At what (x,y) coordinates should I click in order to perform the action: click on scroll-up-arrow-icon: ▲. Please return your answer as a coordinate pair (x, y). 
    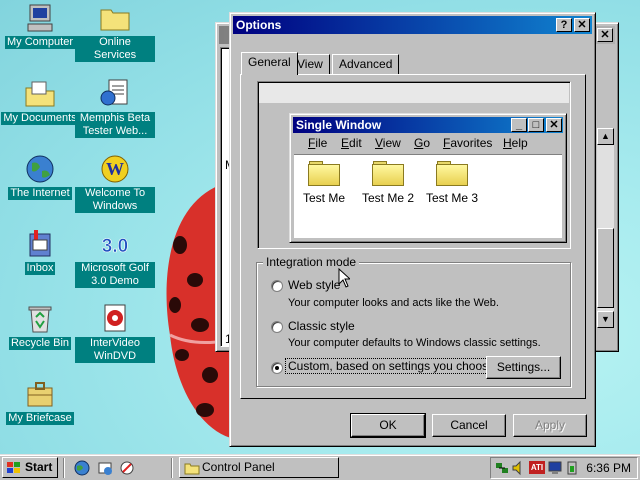
    Looking at the image, I should click on (605, 136).